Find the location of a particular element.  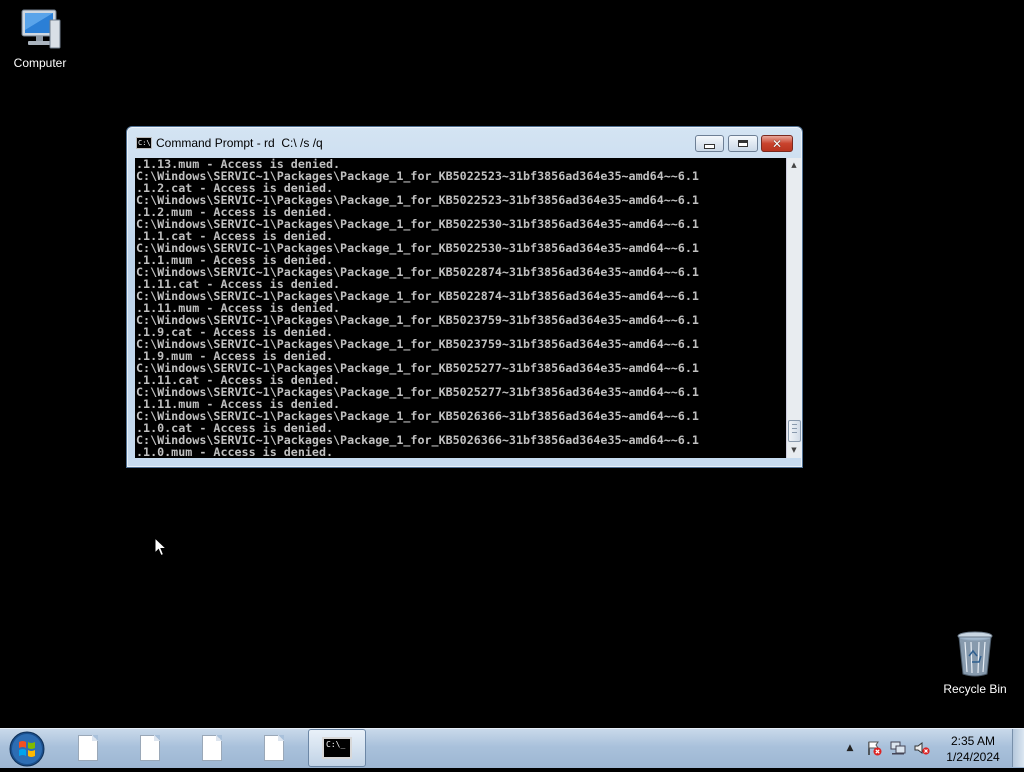

console-line: .1.0.mum - Access is denied. is located at coordinates (235, 451).